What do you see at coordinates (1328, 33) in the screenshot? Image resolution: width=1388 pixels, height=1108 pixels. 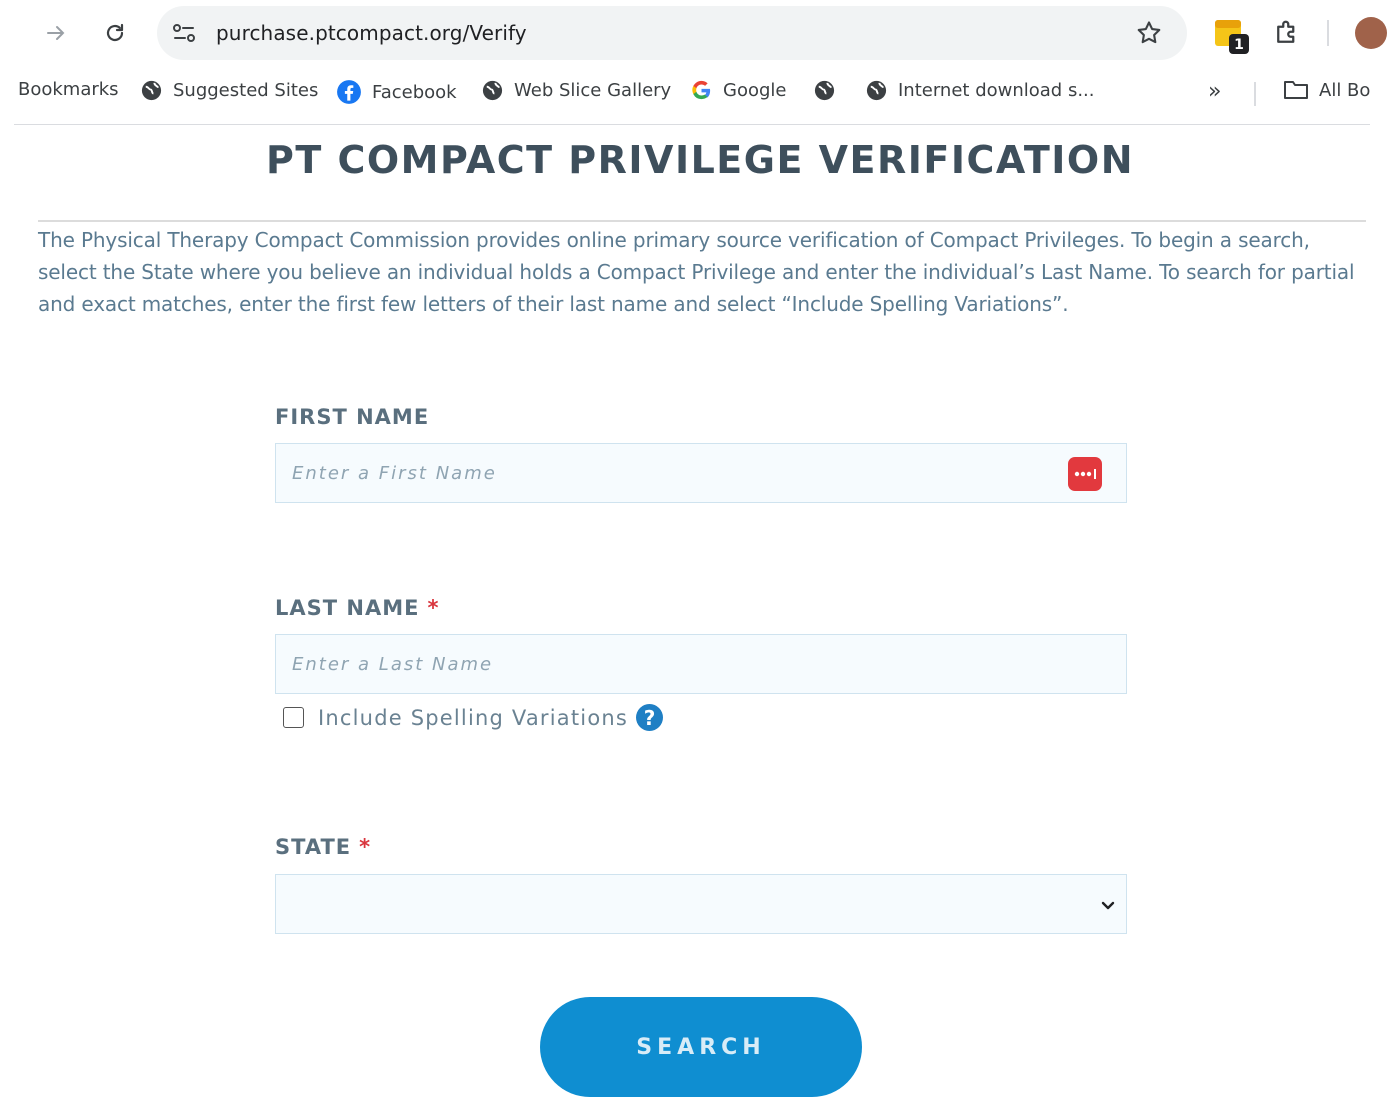 I see `toolbar-divider` at bounding box center [1328, 33].